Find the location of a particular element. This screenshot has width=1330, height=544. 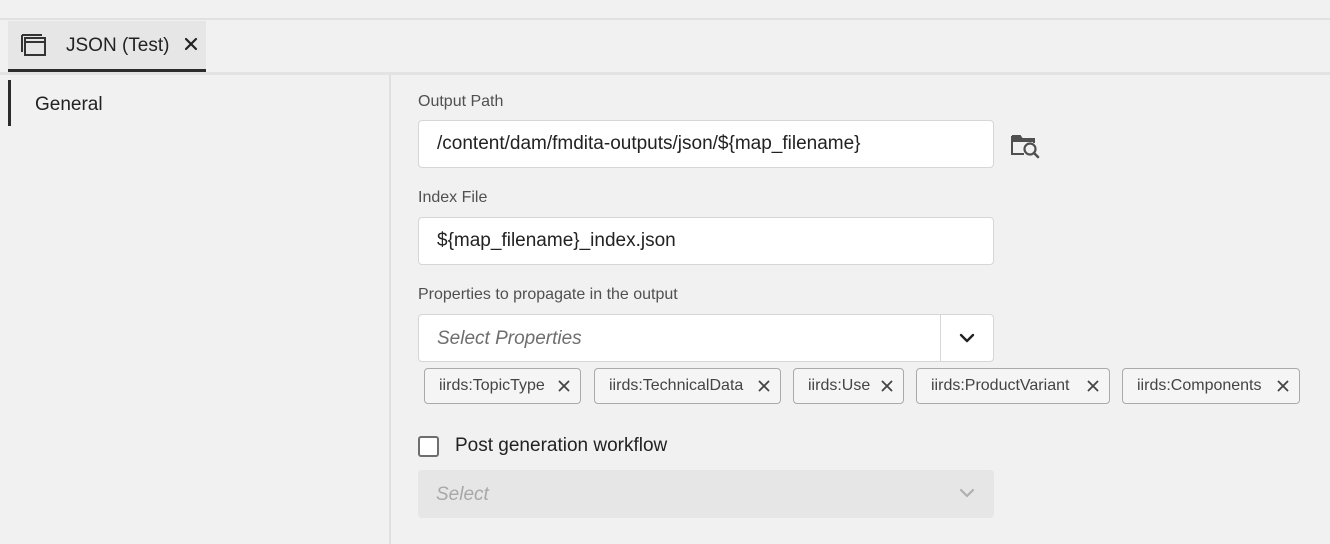

window-icon is located at coordinates (34, 45).